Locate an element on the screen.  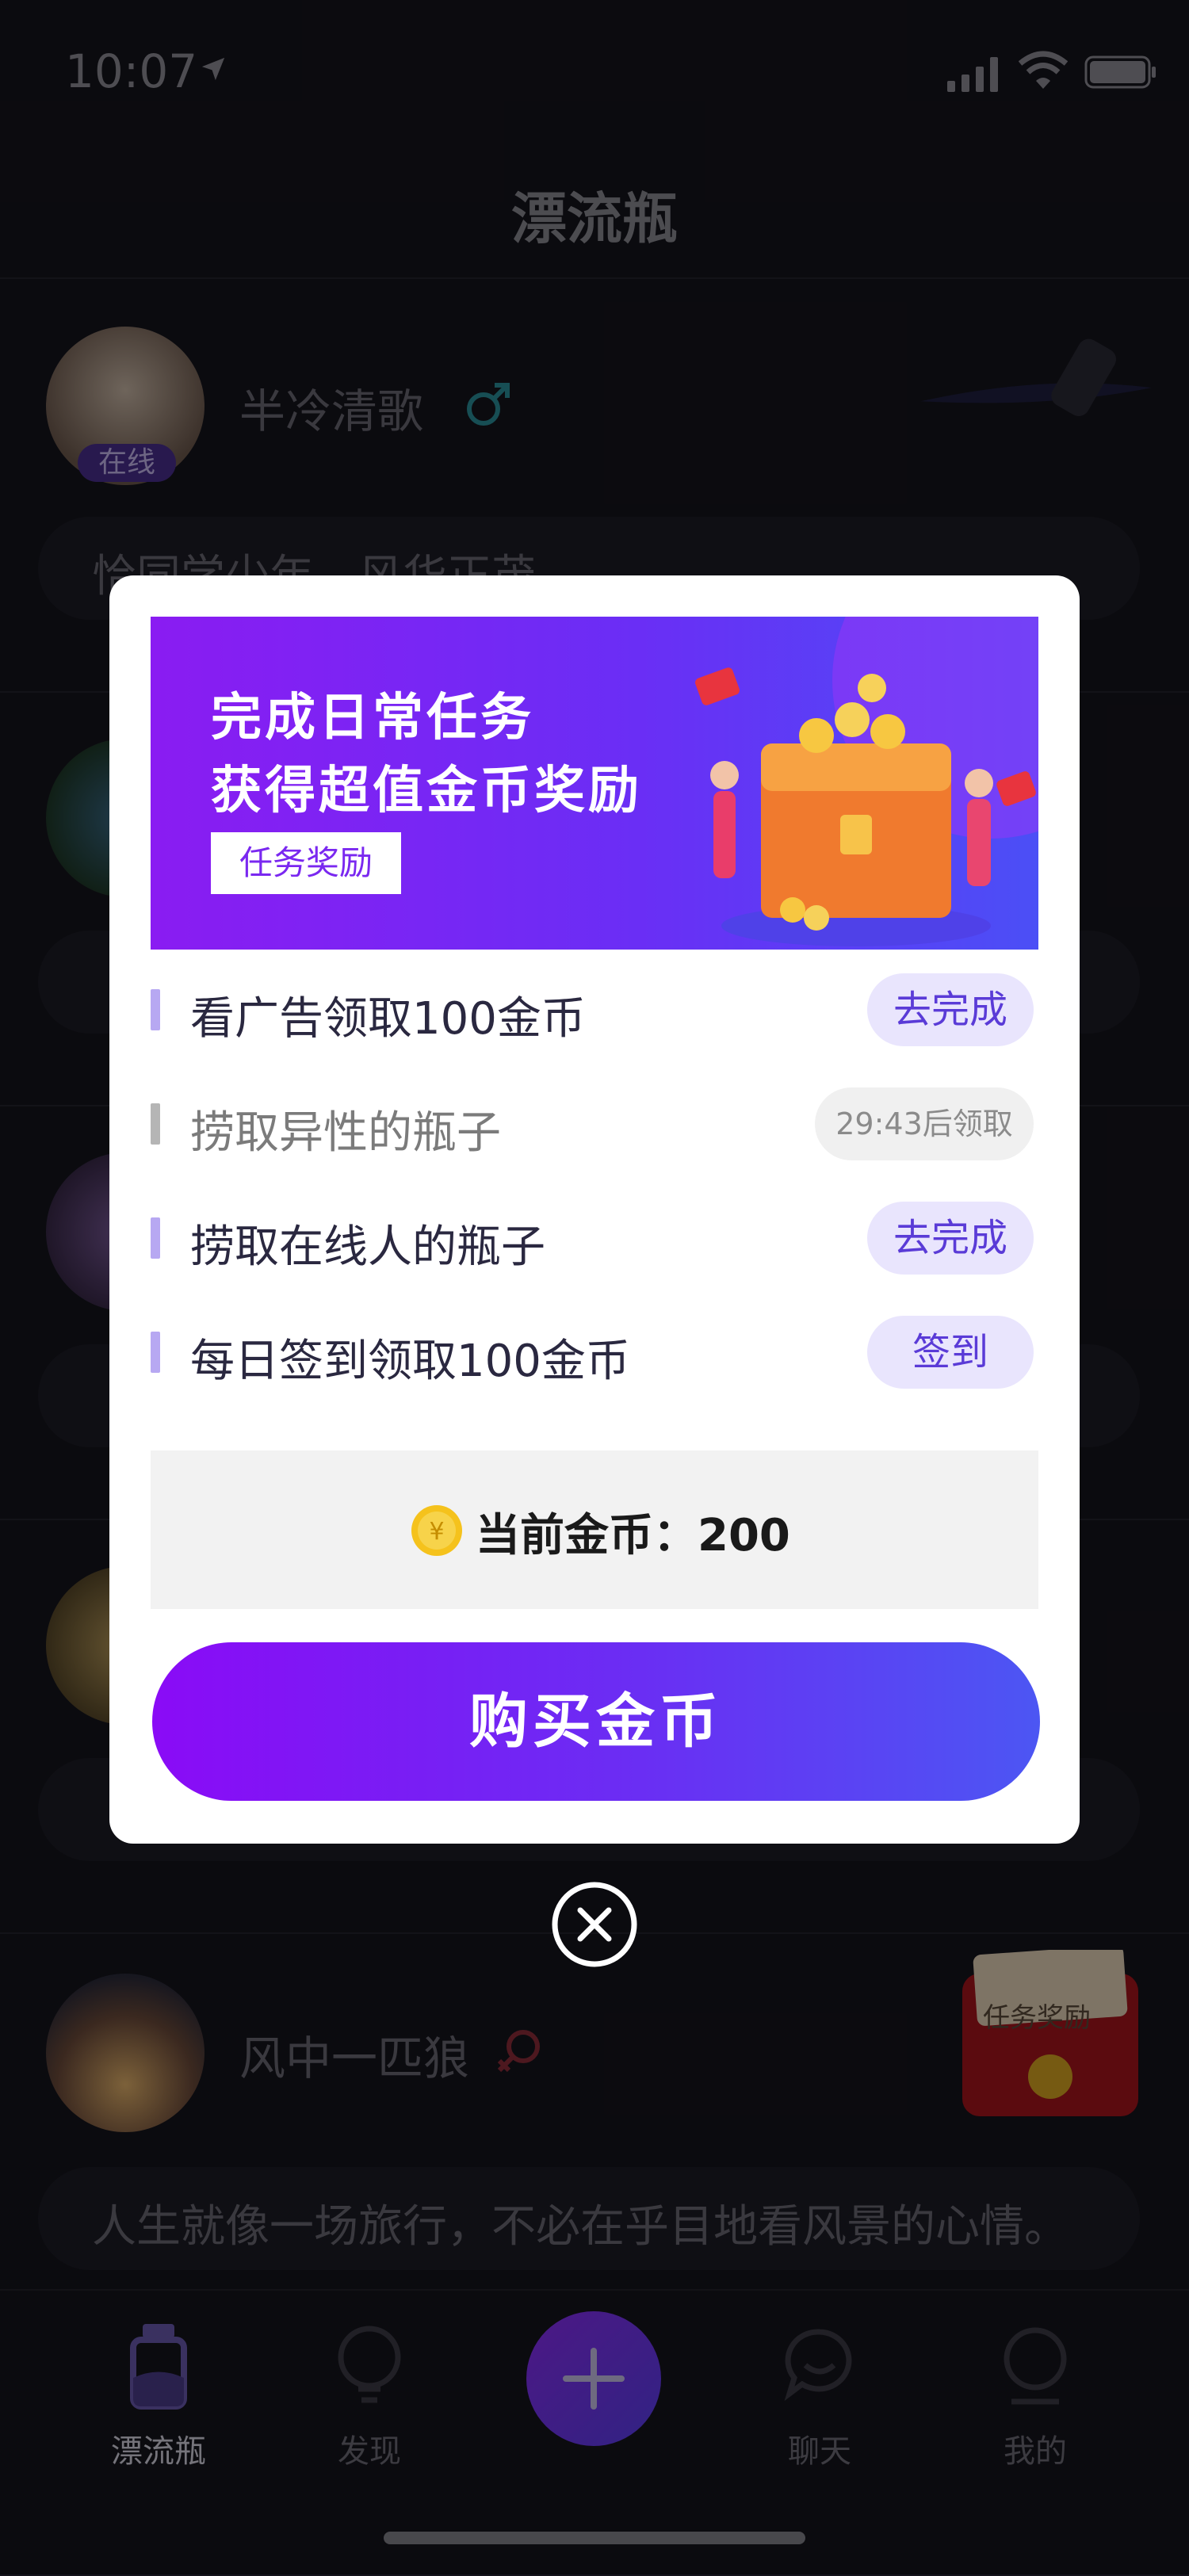
task-label: 看广告领取100金币 is located at coordinates (388, 1019).